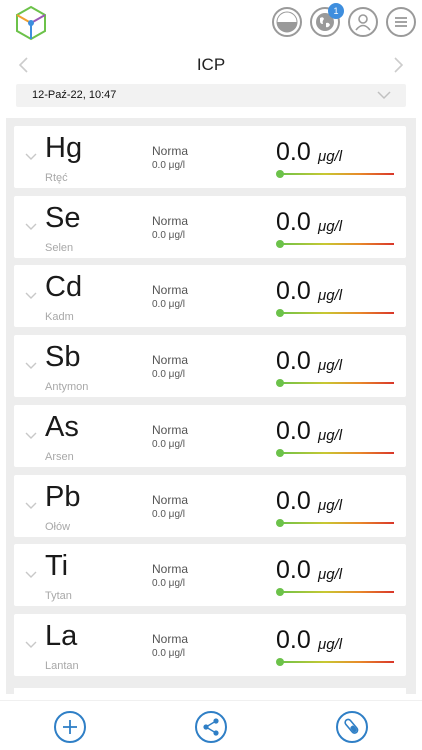 The height and width of the screenshot is (750, 422). Describe the element at coordinates (210, 157) in the screenshot. I see `element-row: Hg Rtęć Norma 0.0 μg/l 0.0 μg/l` at that location.